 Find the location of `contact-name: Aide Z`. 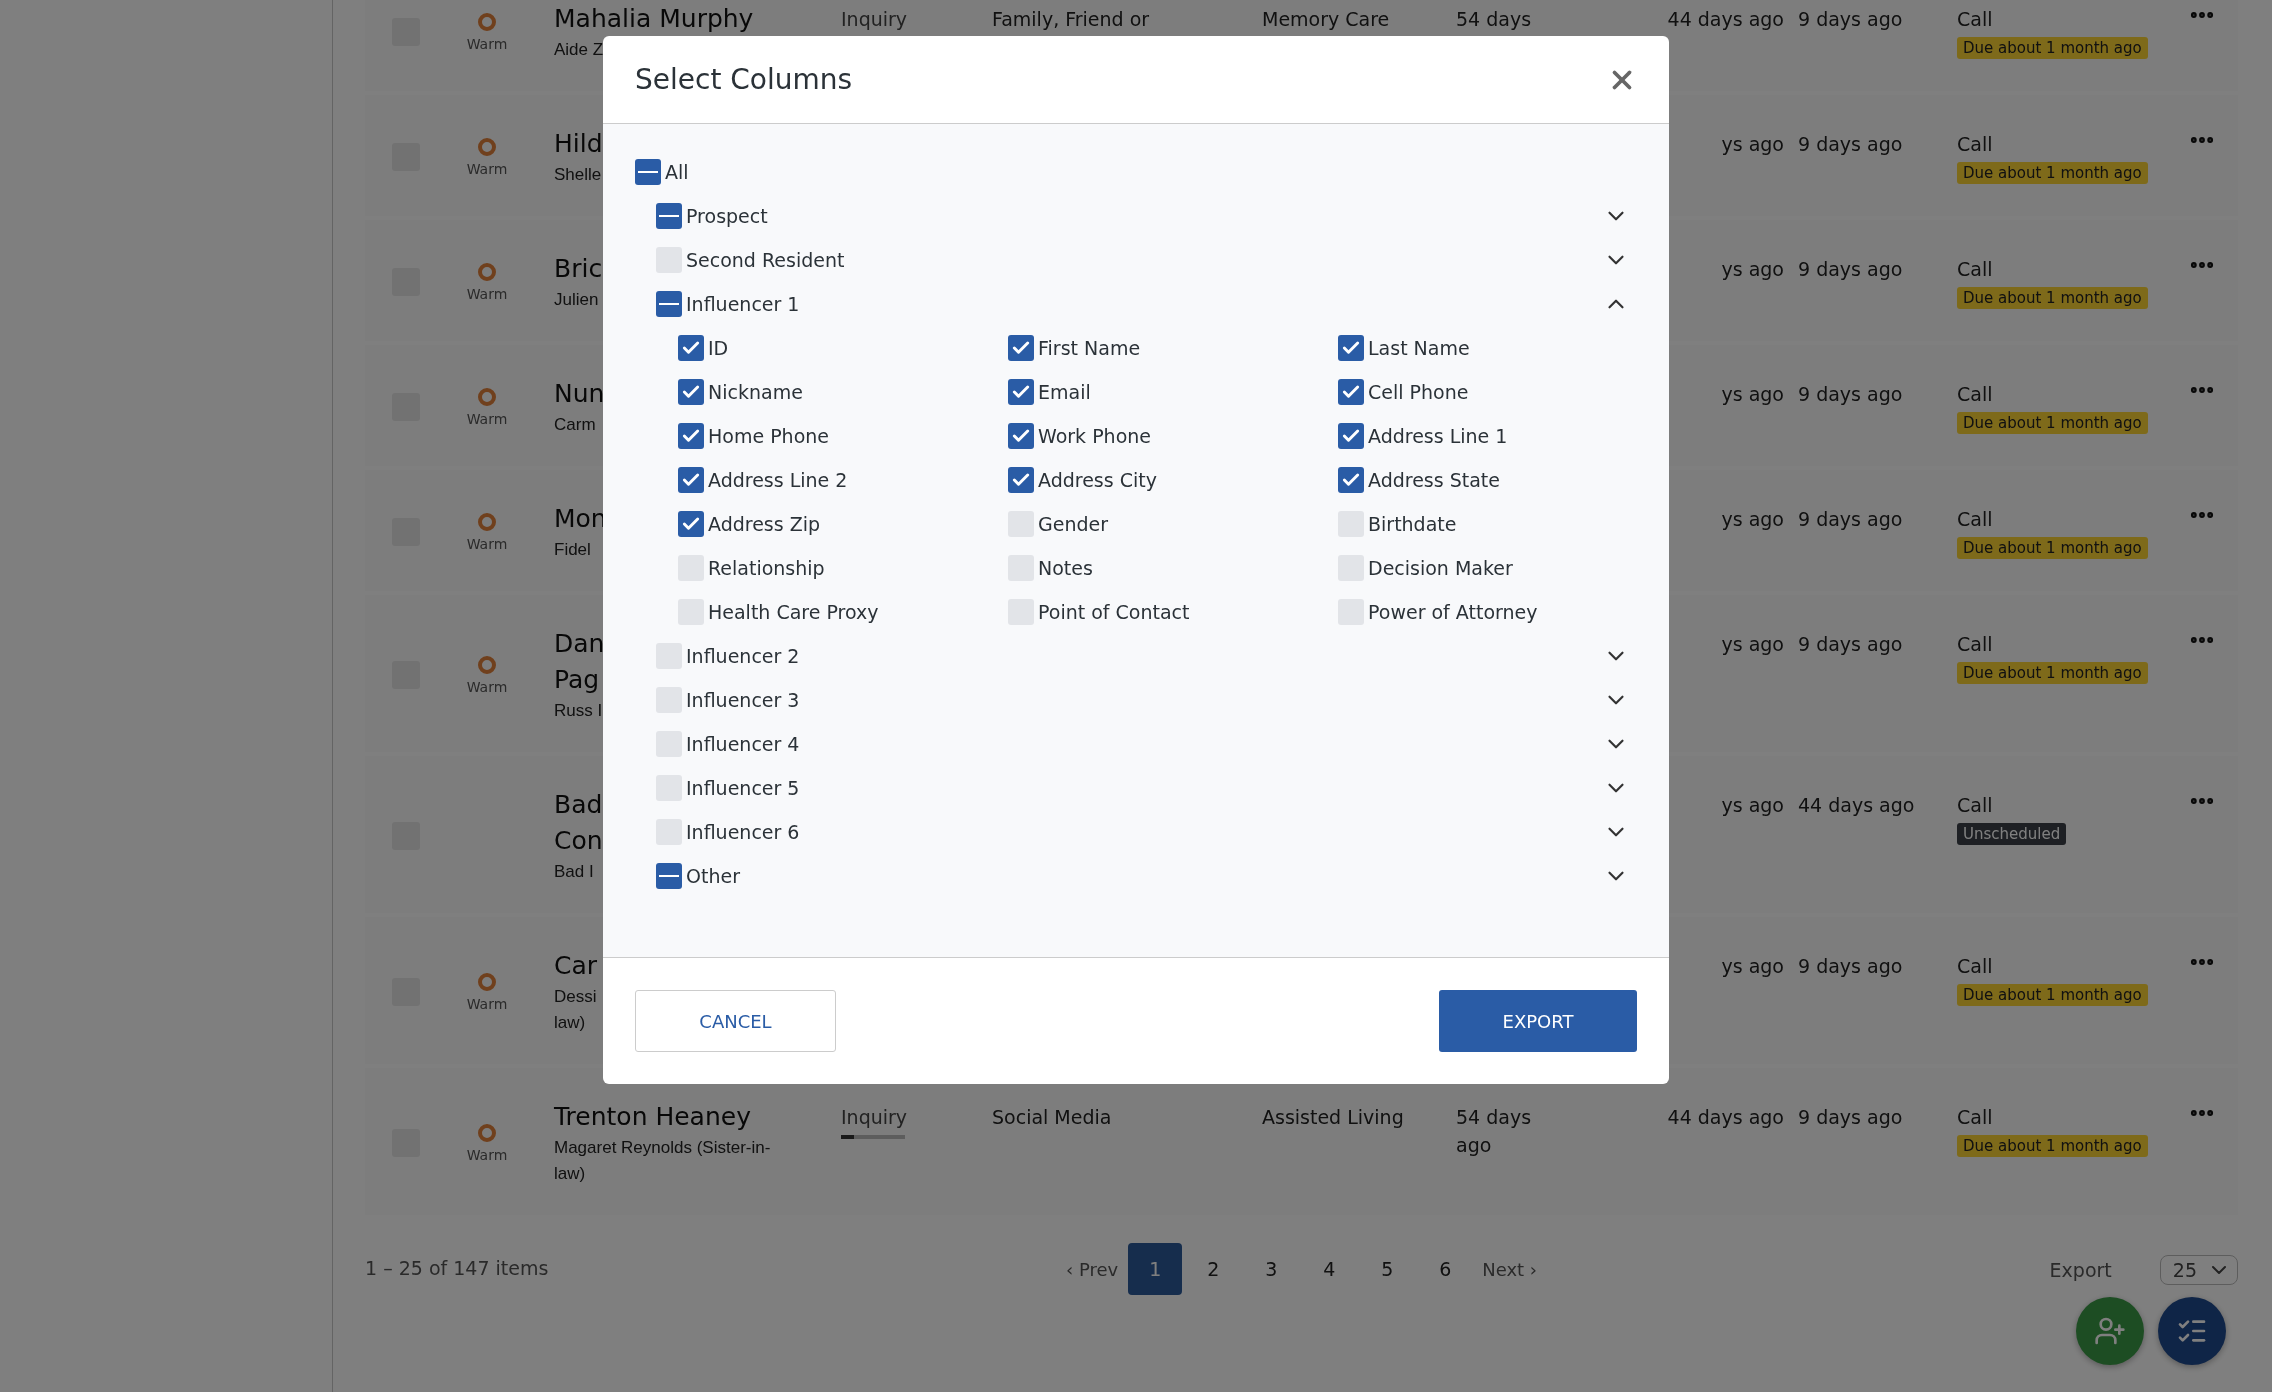

contact-name: Aide Z is located at coordinates (579, 50).